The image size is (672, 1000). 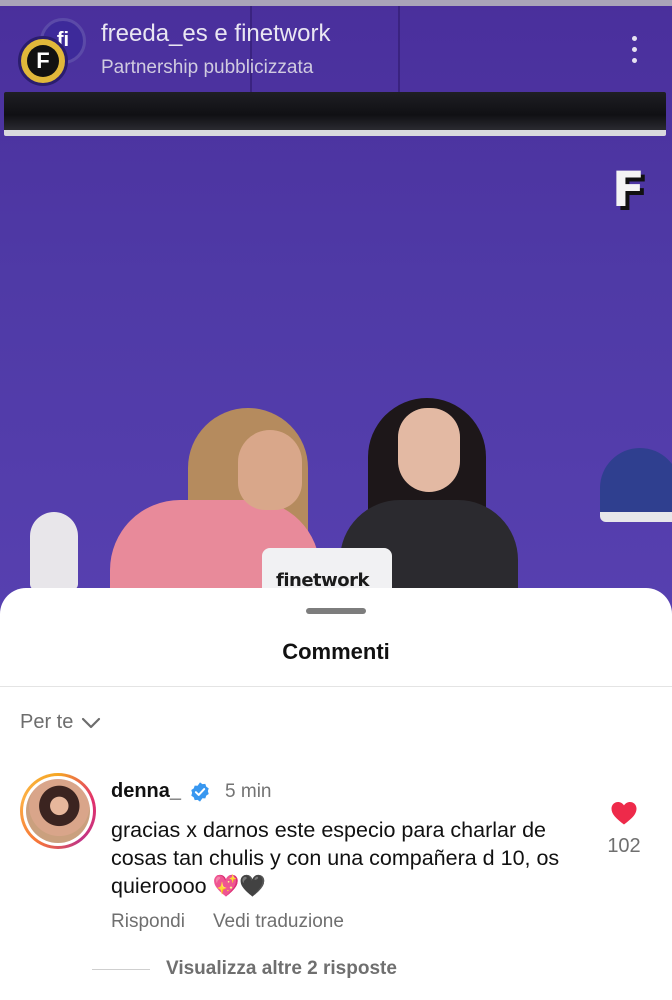 I want to click on paid-partnership-label: Partnership pubblicizzata, so click(x=207, y=68).